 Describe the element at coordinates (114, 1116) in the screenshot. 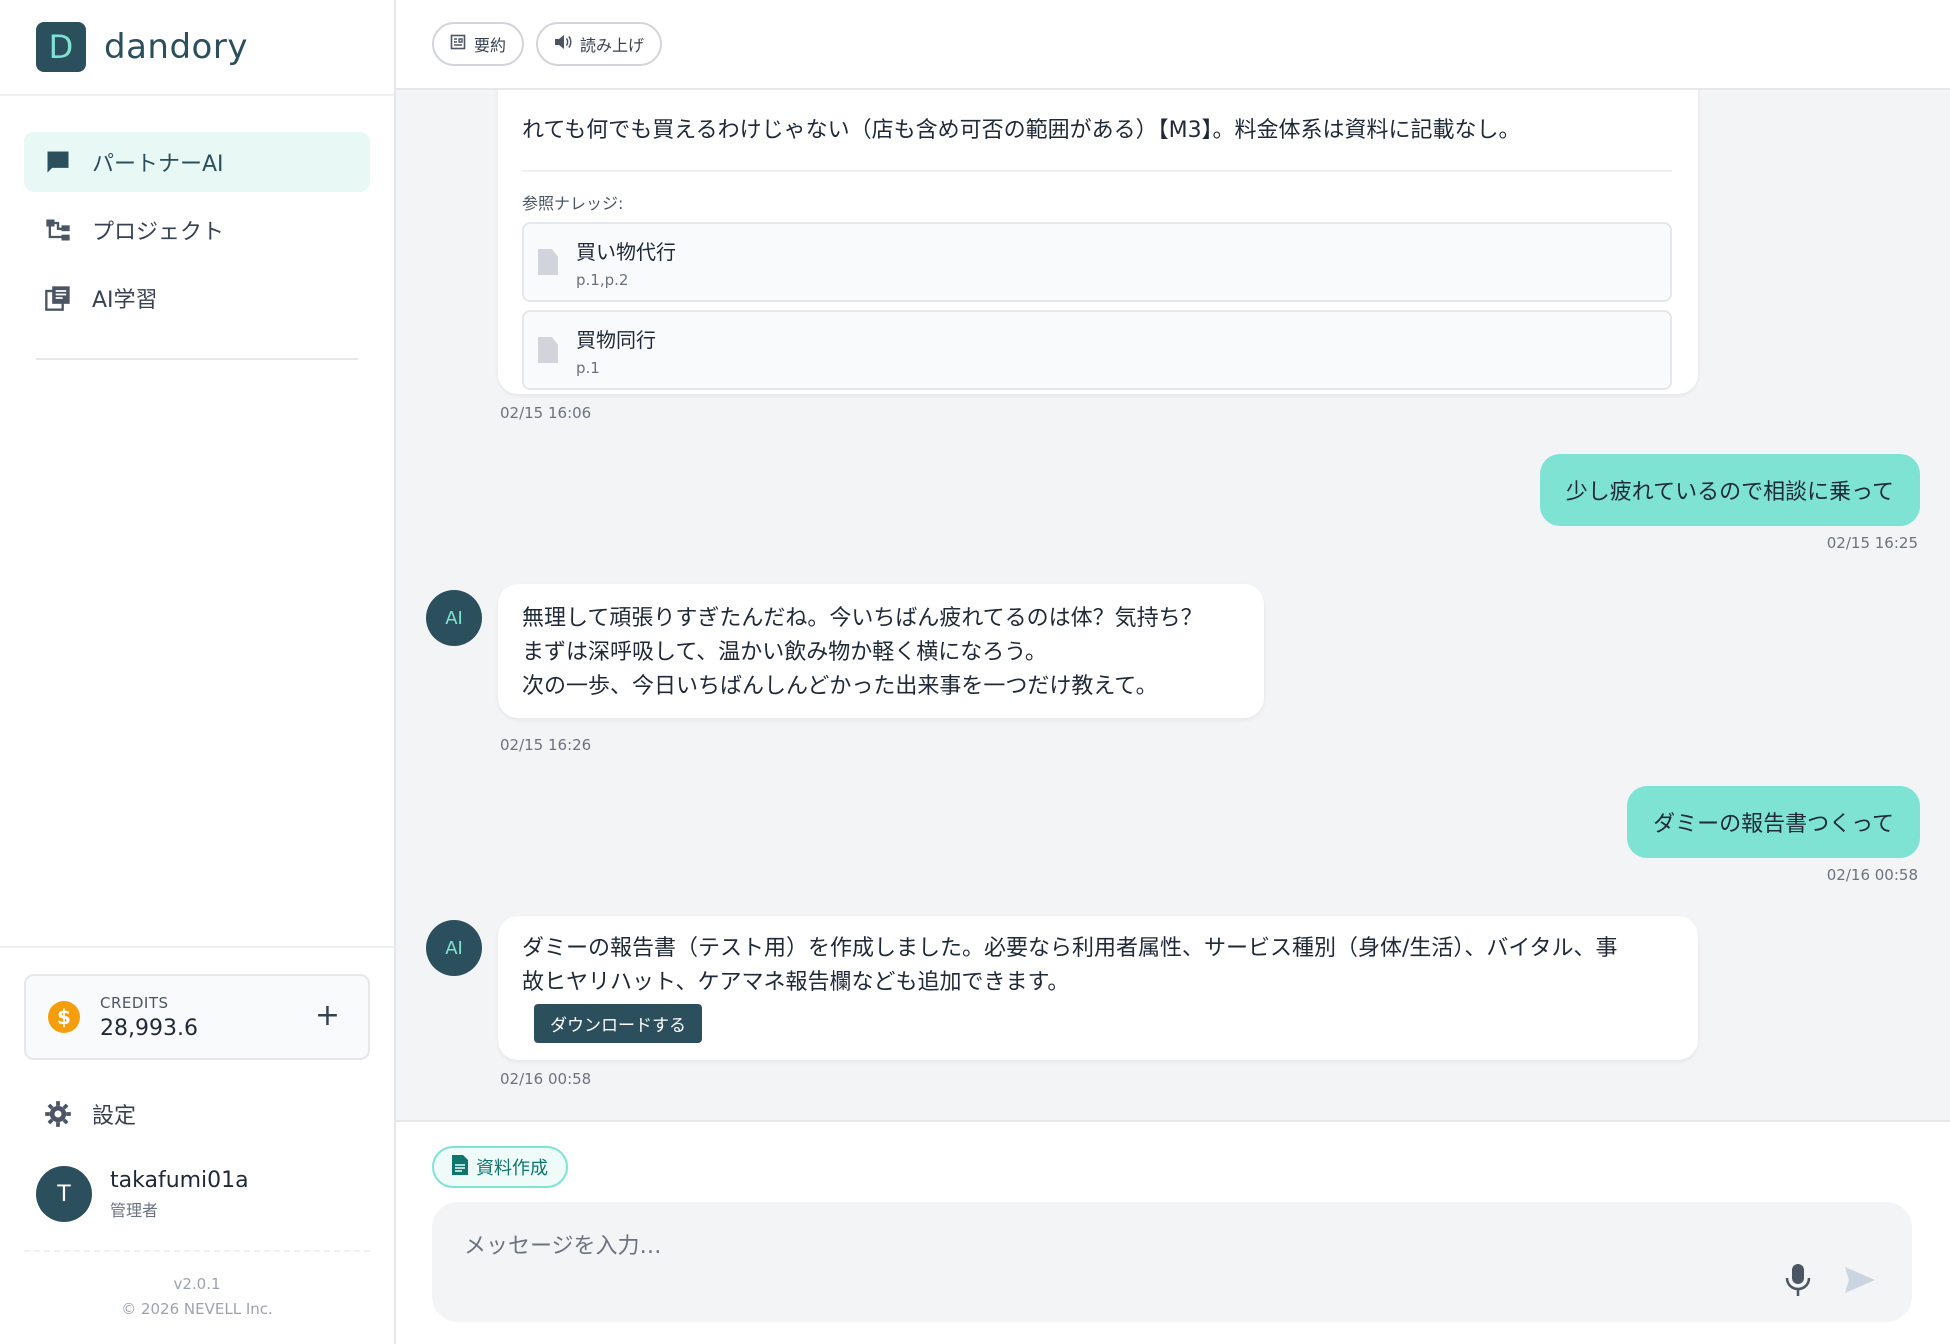

I see `settings-label: 設定` at that location.